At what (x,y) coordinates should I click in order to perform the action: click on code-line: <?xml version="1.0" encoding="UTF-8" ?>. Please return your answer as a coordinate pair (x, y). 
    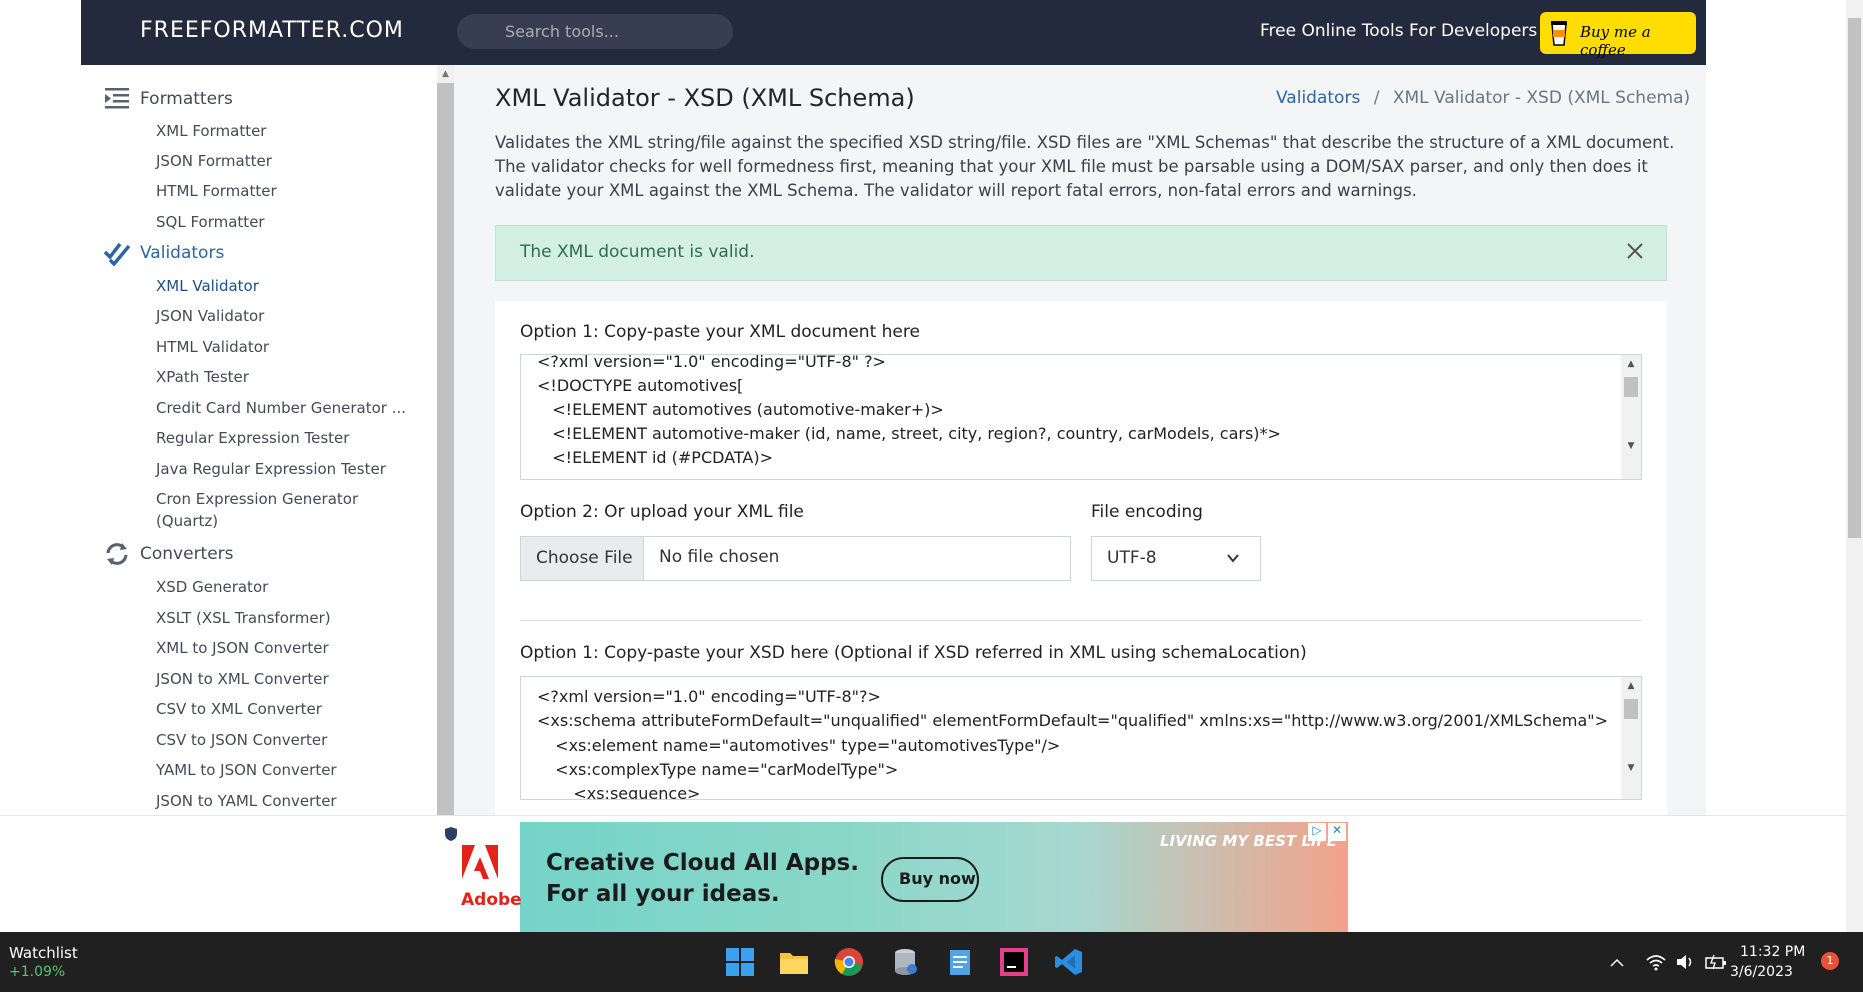
    Looking at the image, I should click on (711, 362).